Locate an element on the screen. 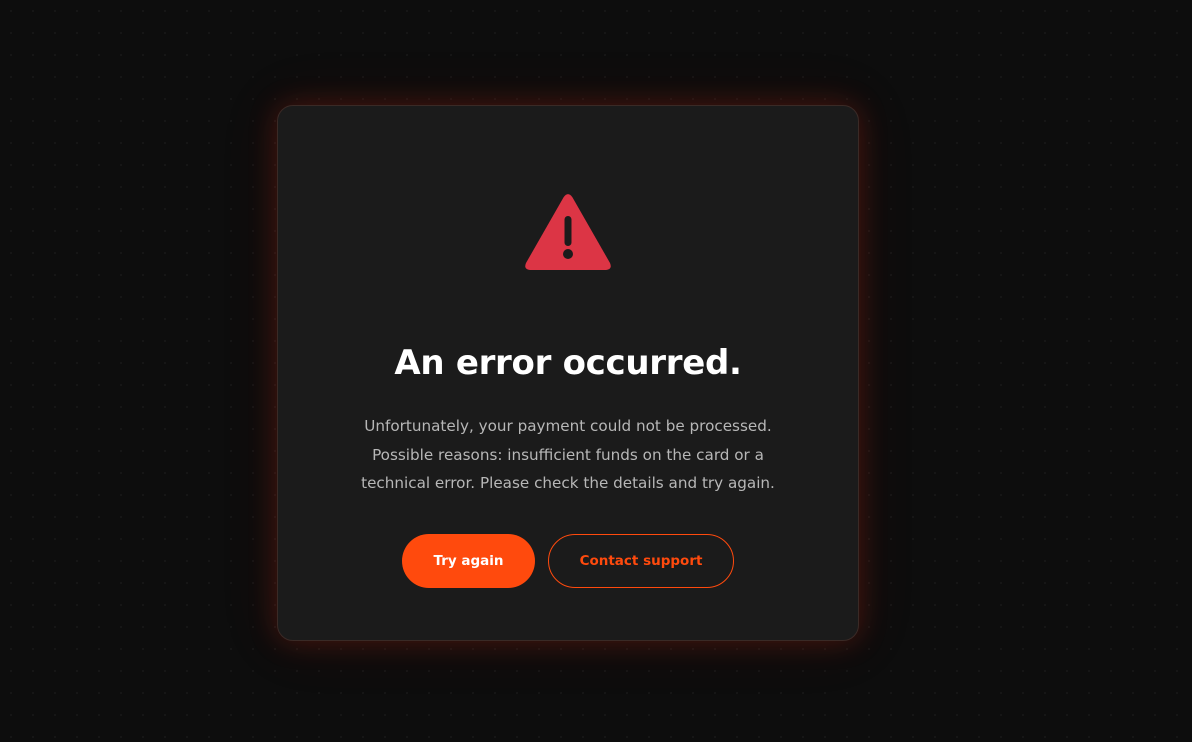 The height and width of the screenshot is (742, 1192). warning-icon is located at coordinates (568, 232).